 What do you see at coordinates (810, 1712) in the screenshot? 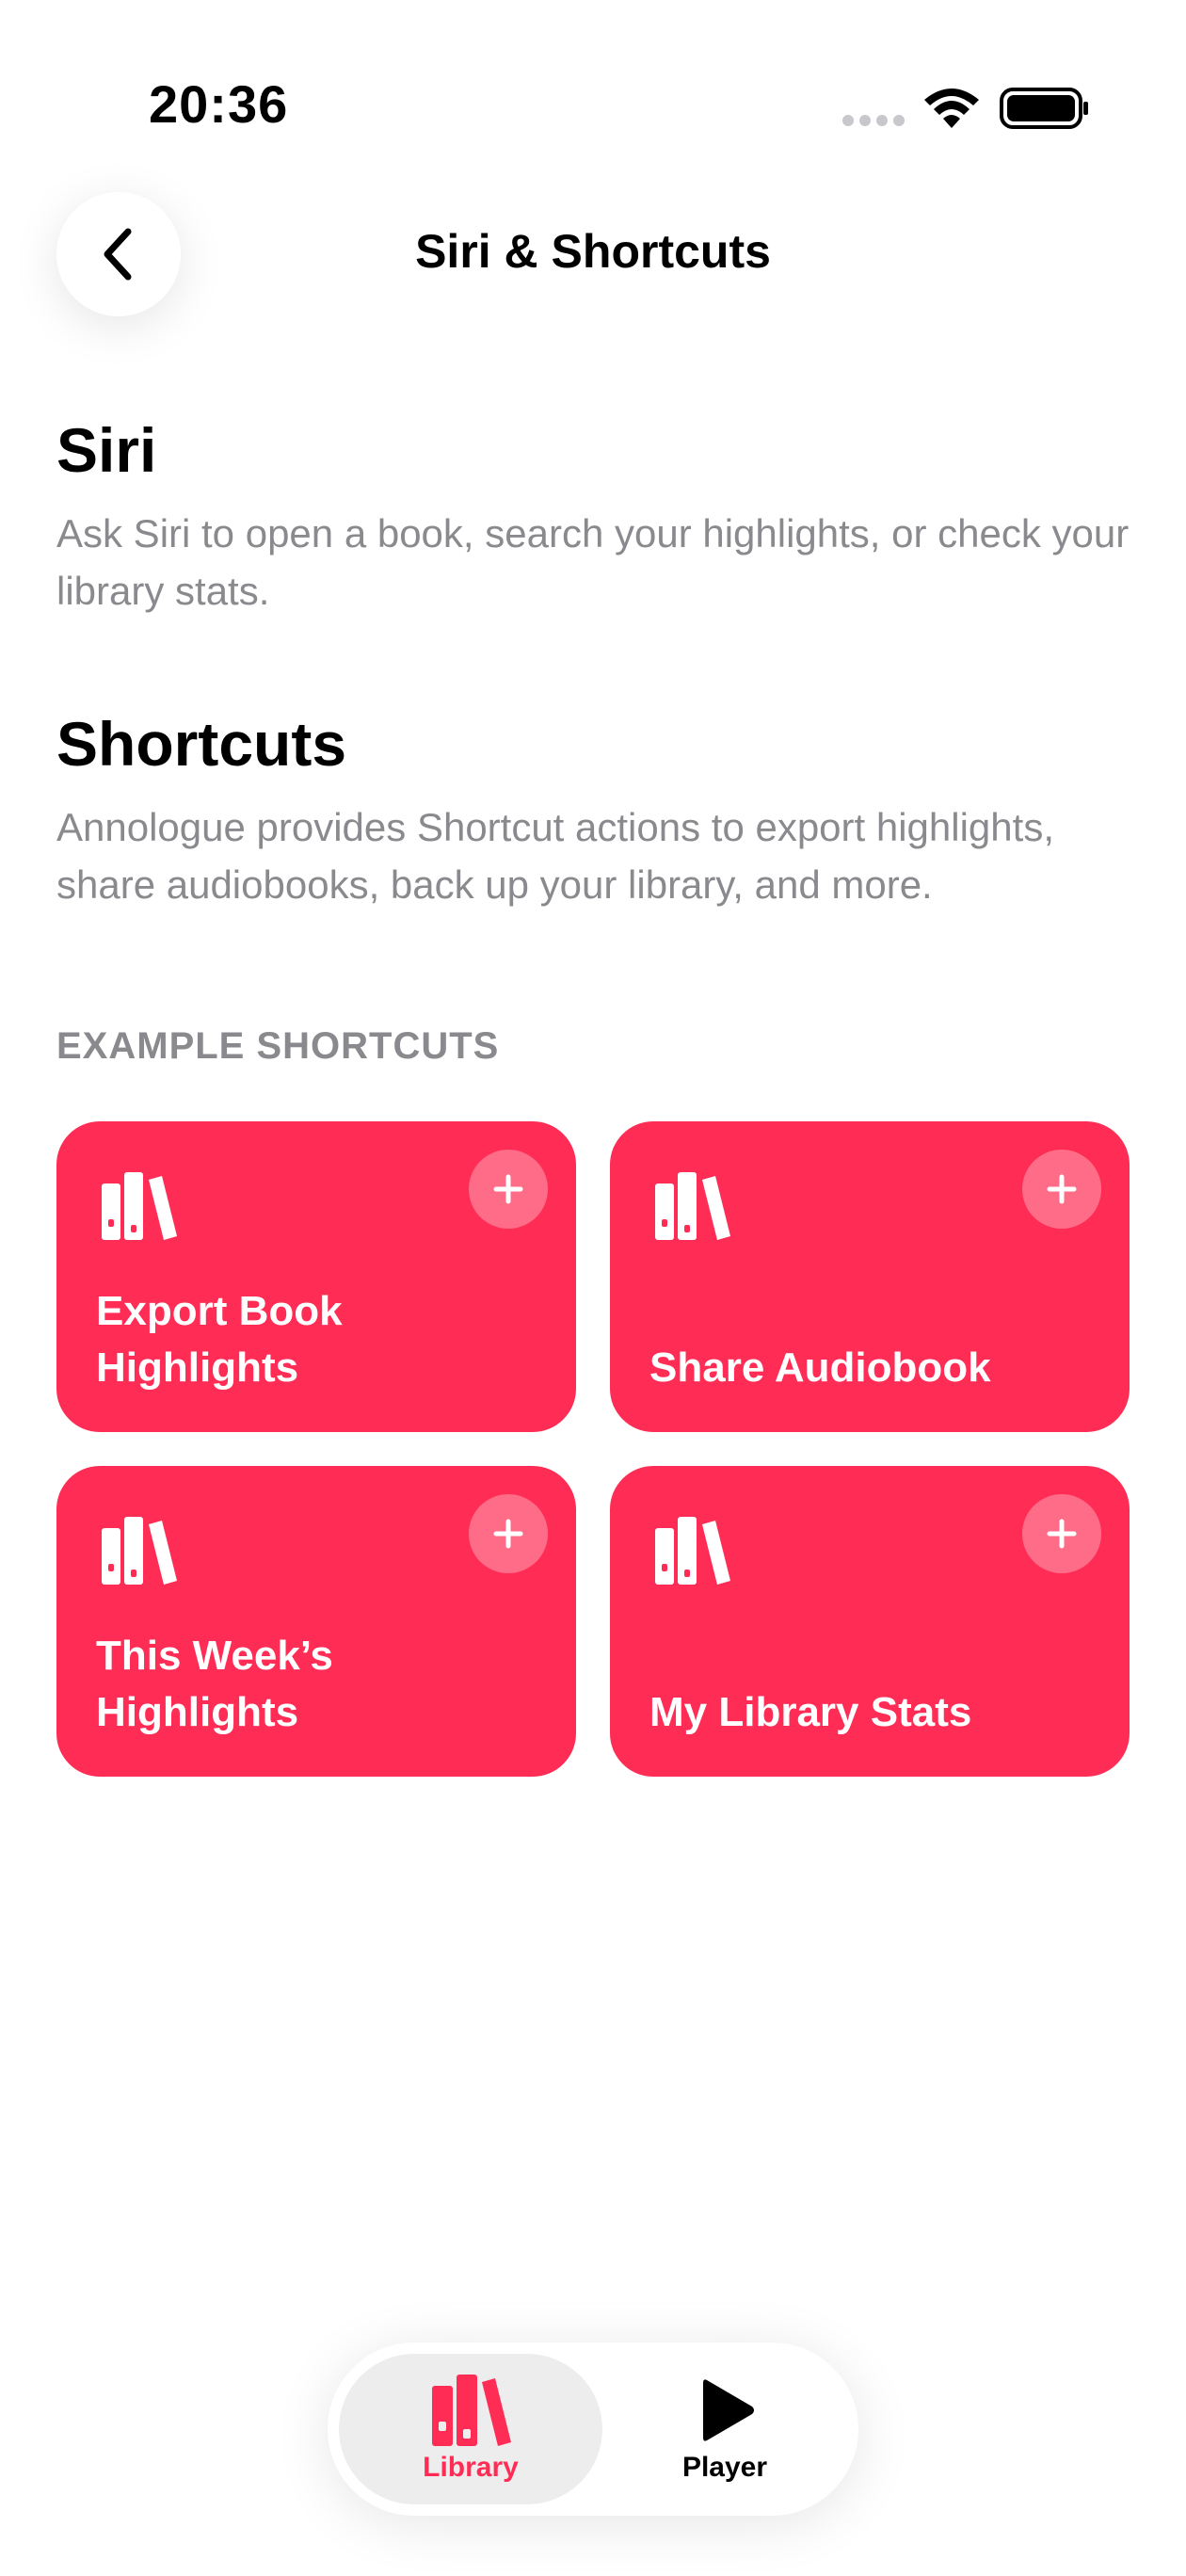
I see `shortcut-card-label: My Library Stats` at bounding box center [810, 1712].